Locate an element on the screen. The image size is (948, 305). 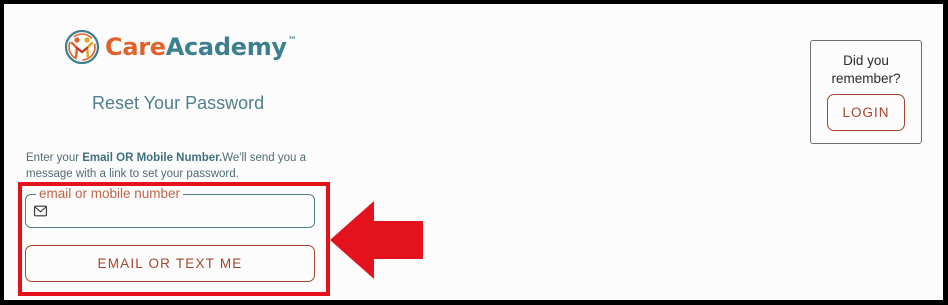
red-arrow-icon is located at coordinates (376, 240).